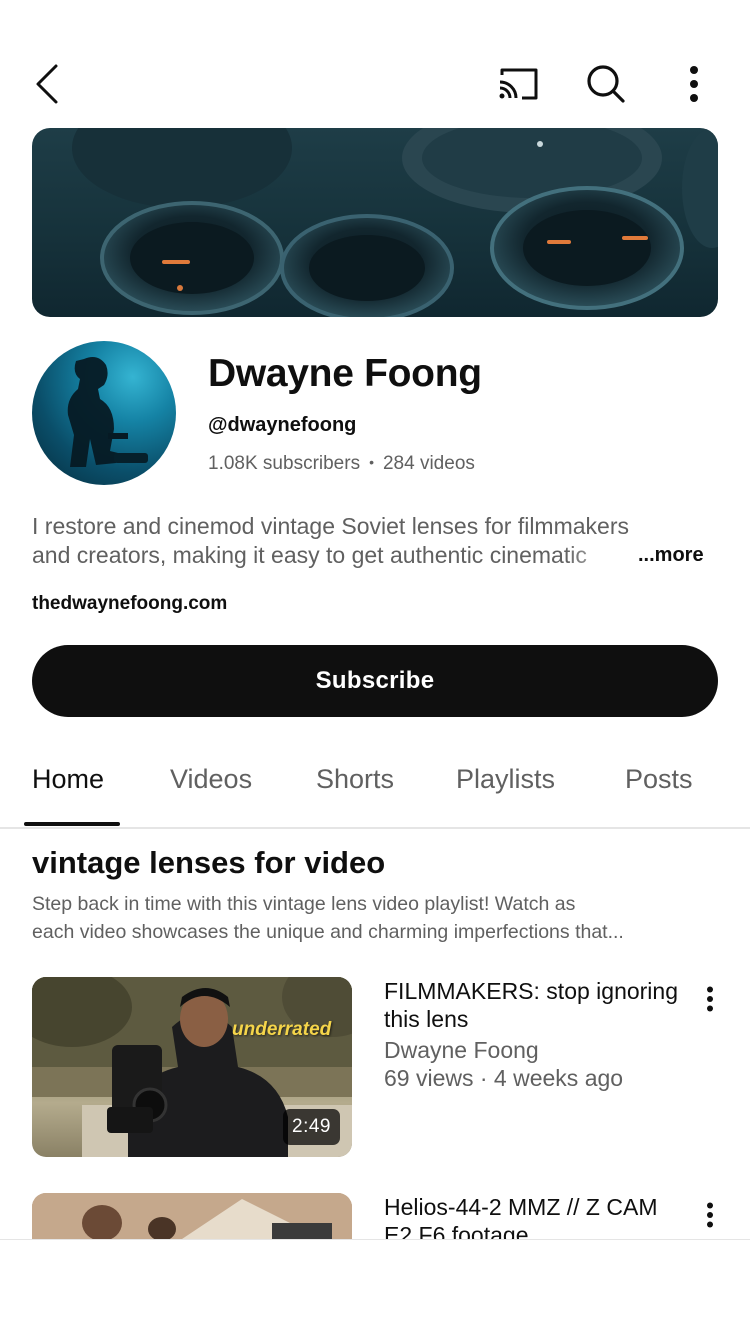 The width and height of the screenshot is (750, 1334). Describe the element at coordinates (534, 1005) in the screenshot. I see `video-title: FILMMAKERS: stop ignoring this lens` at that location.